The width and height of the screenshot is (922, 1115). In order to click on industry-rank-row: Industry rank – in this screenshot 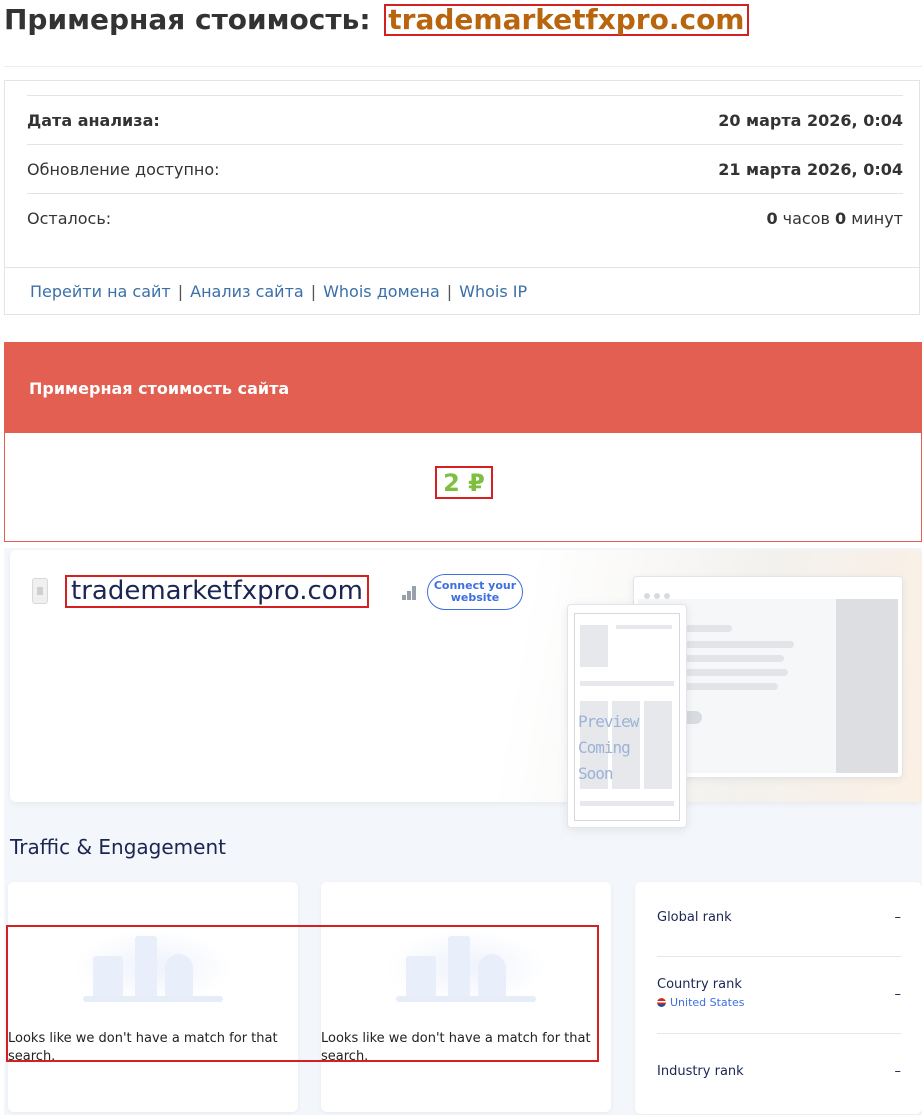, I will do `click(779, 1071)`.